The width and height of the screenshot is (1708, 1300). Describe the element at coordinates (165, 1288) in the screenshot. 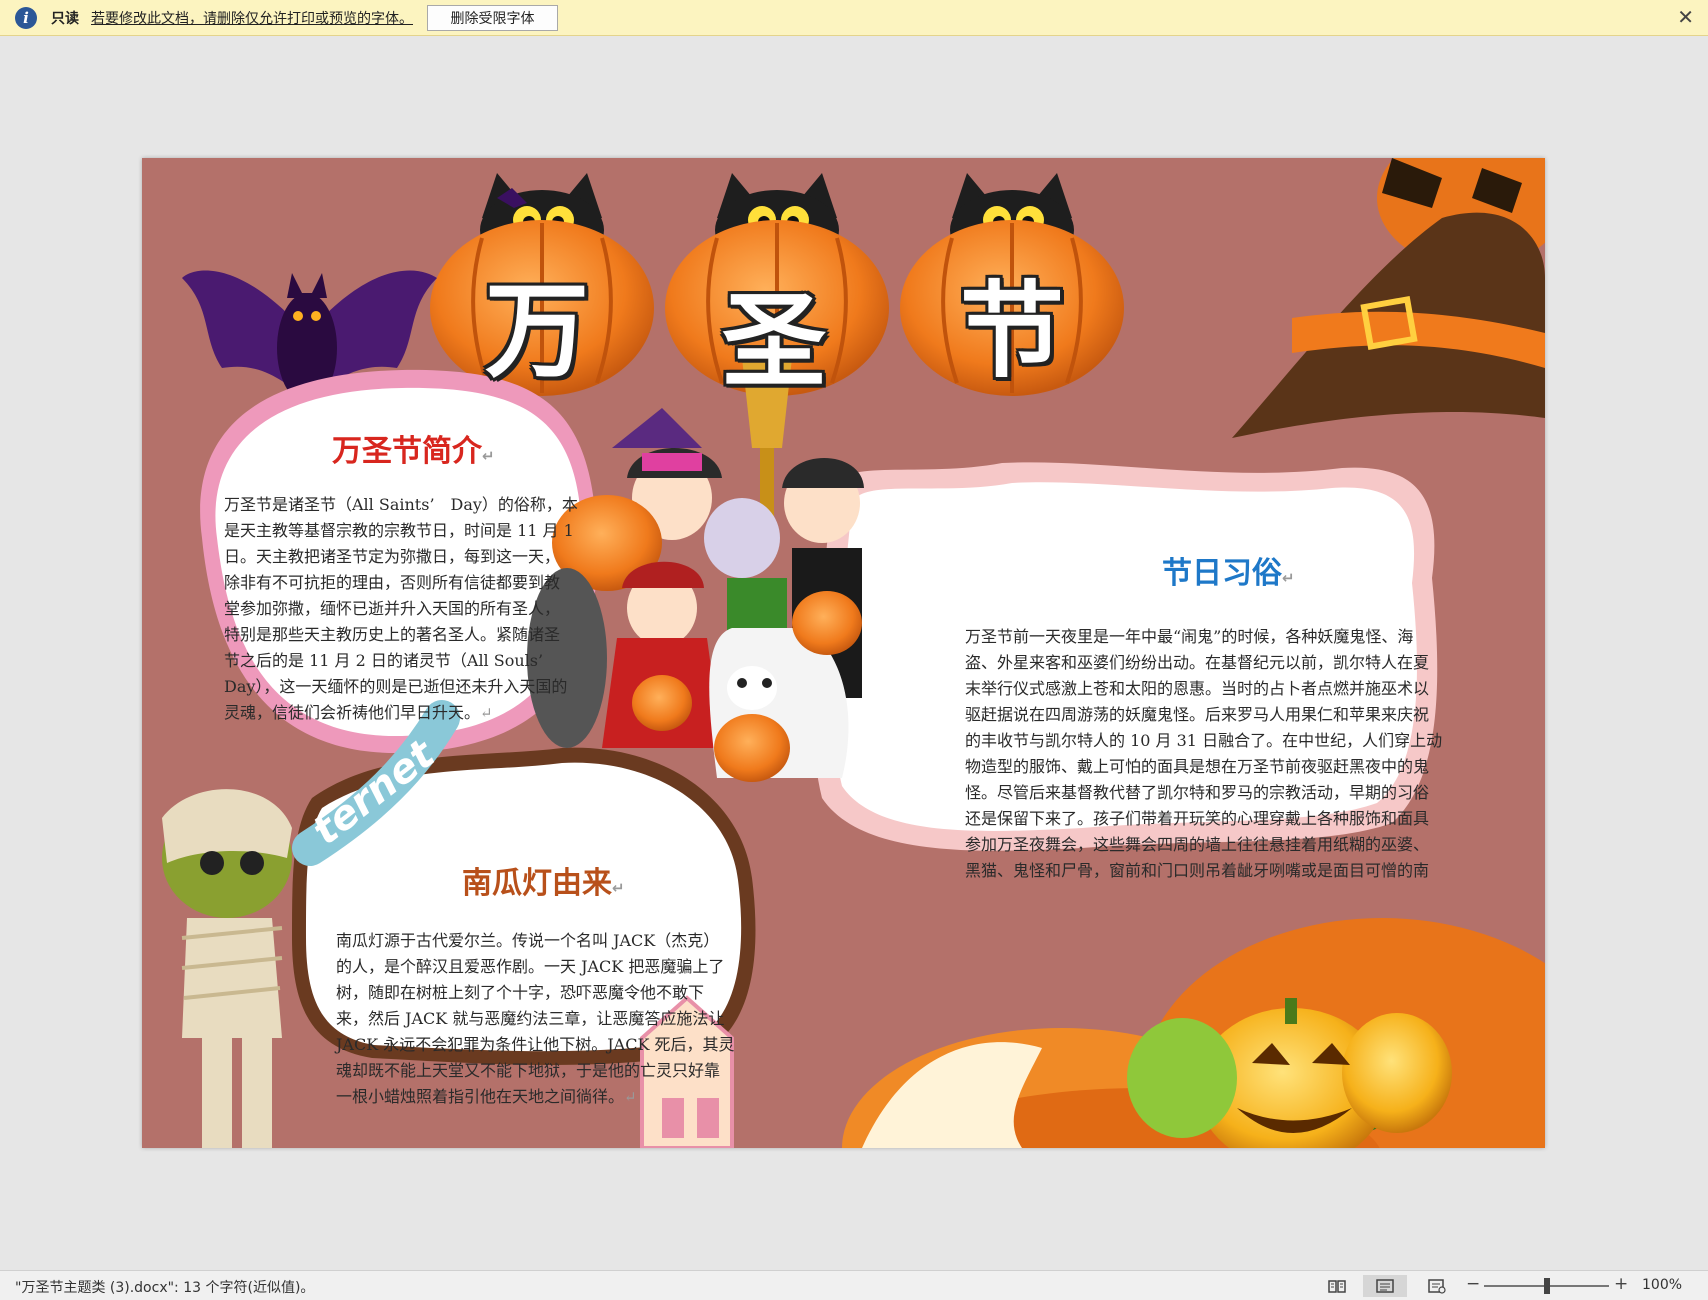

I see `document-stats: "万圣节主题类 (3).docx": 13 个字符(近似值)。` at that location.